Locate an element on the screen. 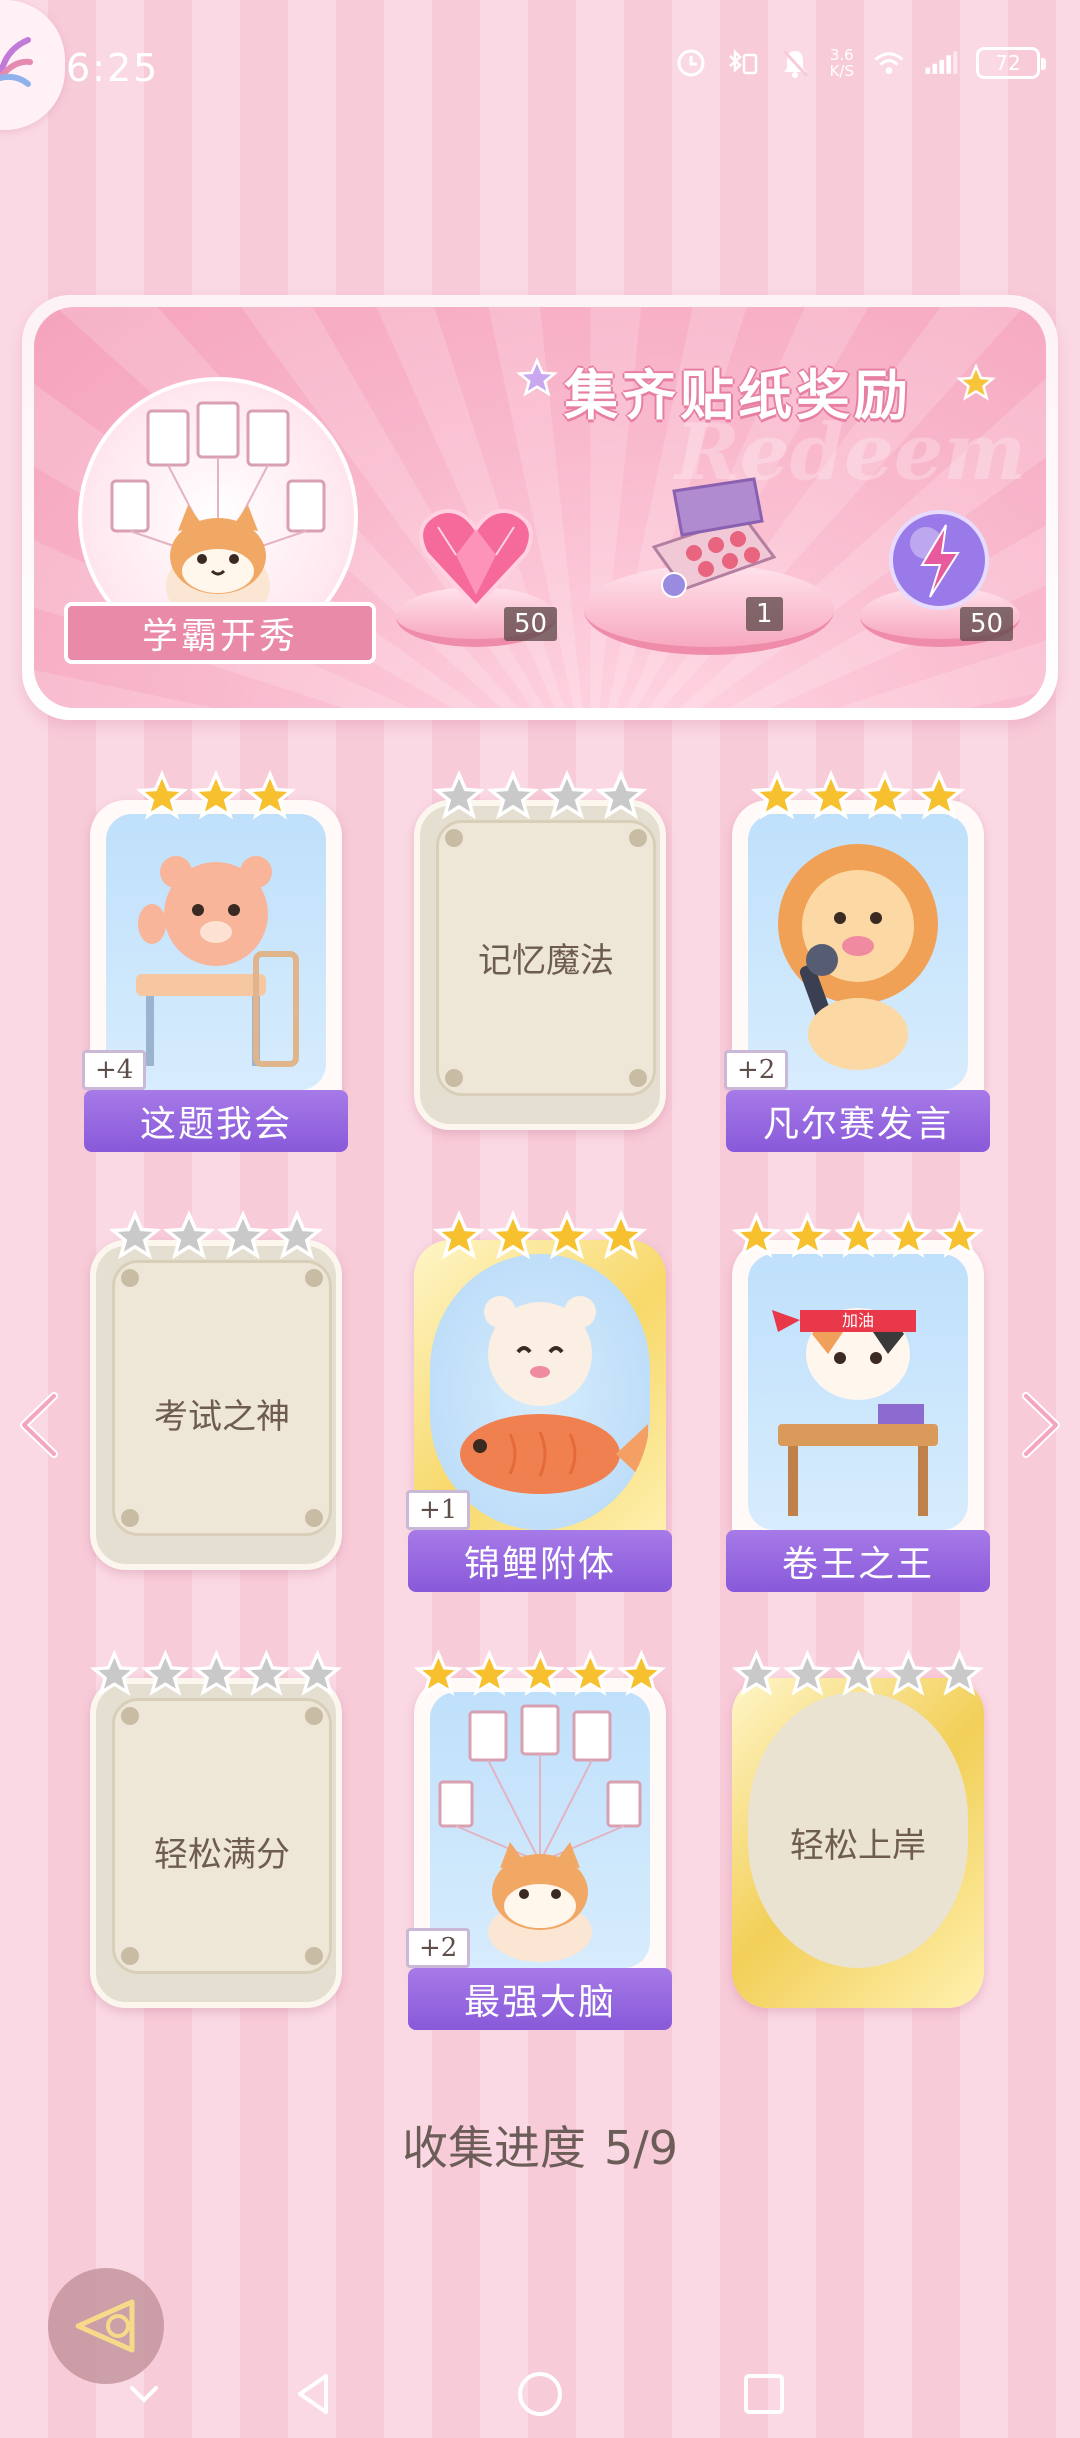 The width and height of the screenshot is (1080, 2438). sticker-card-locked: 考试之神 is located at coordinates (216, 1390).